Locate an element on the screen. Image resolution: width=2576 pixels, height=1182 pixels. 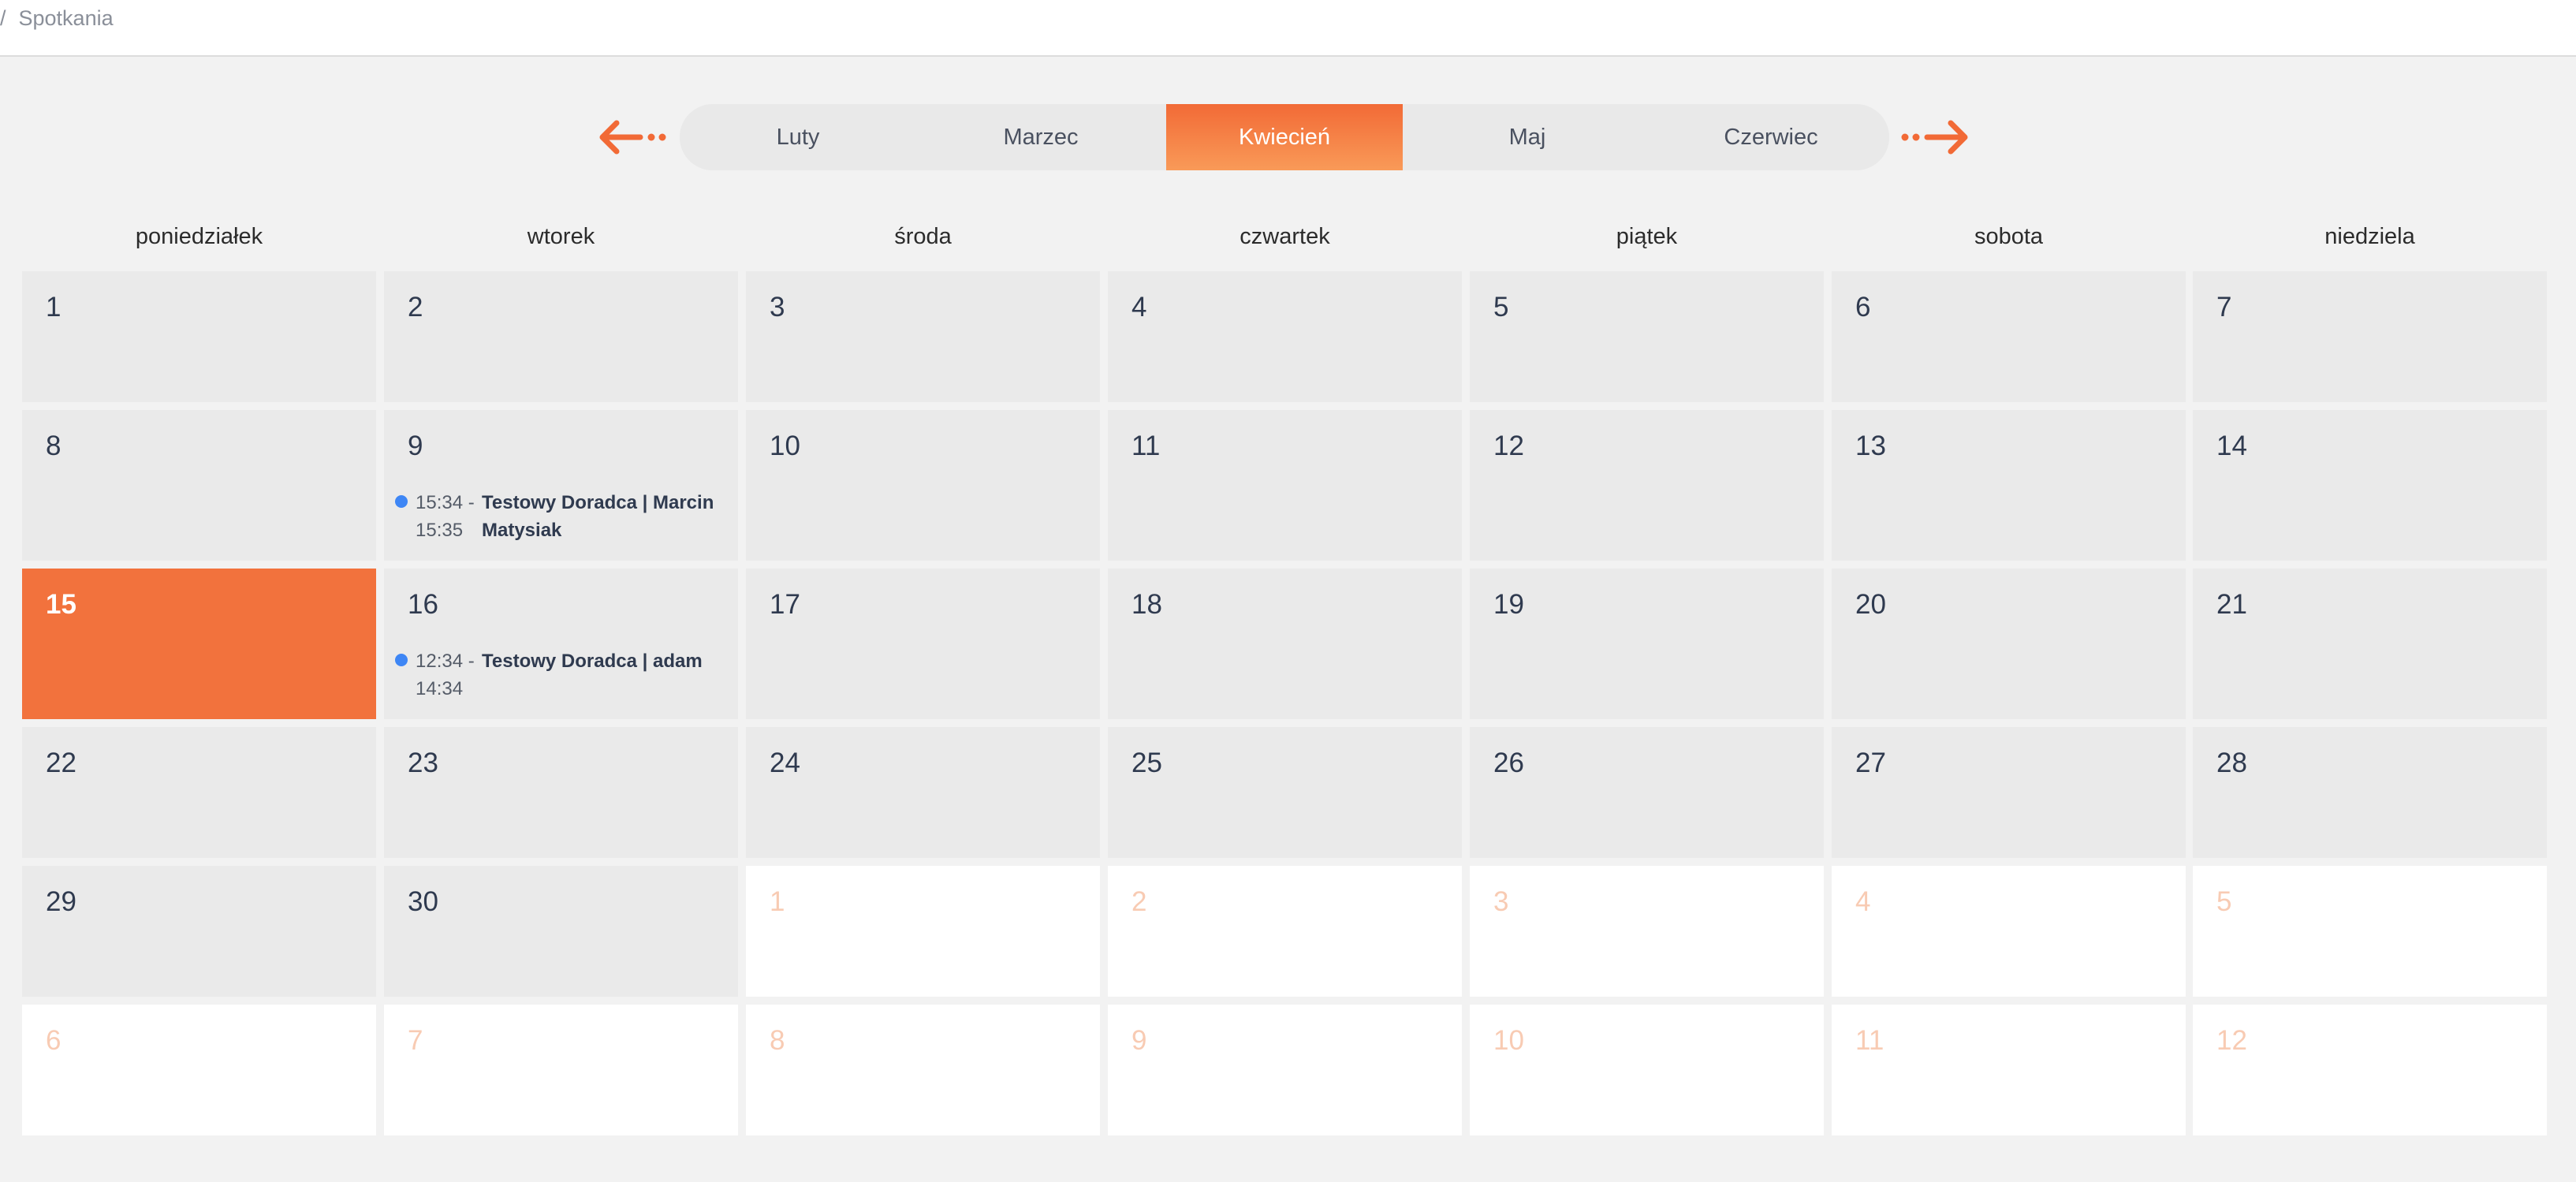
event-time: 15:34 - 15:35 is located at coordinates (448, 516).